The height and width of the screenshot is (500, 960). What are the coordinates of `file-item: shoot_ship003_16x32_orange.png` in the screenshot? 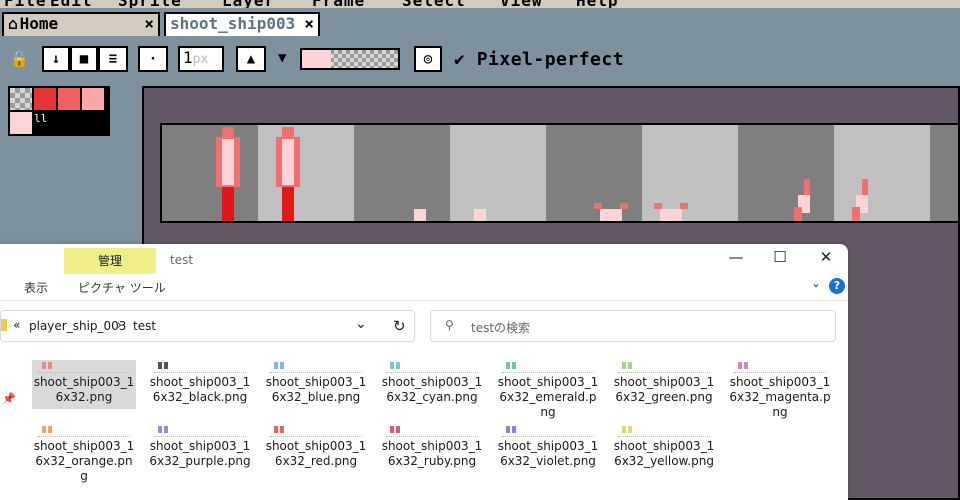 It's located at (84, 456).